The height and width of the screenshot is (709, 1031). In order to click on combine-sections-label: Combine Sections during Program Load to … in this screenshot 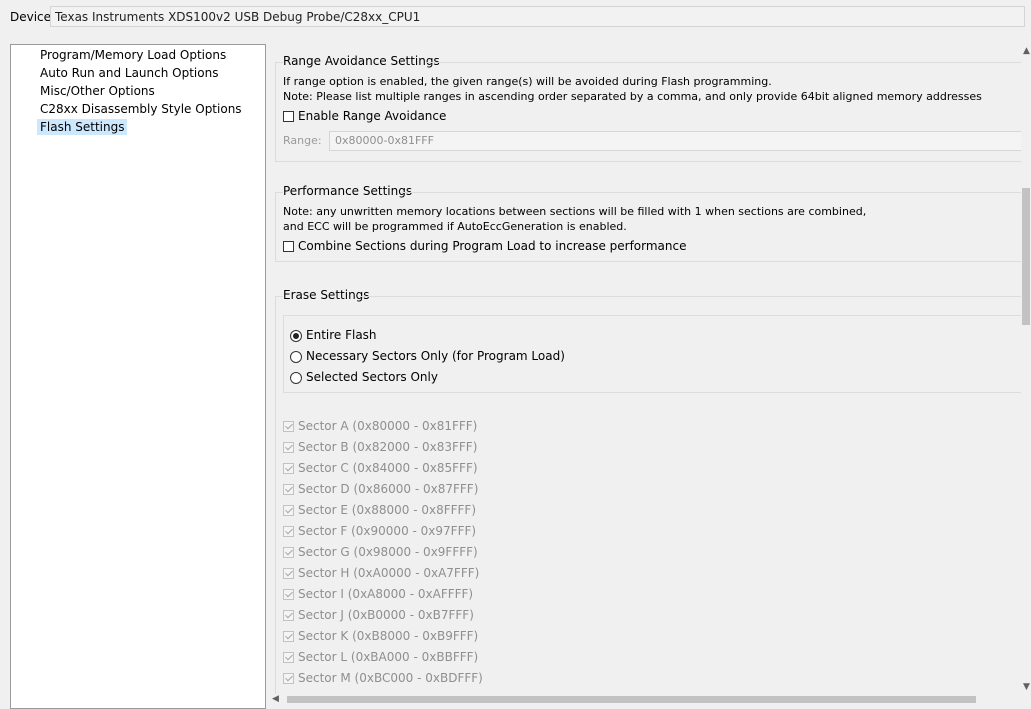, I will do `click(492, 246)`.